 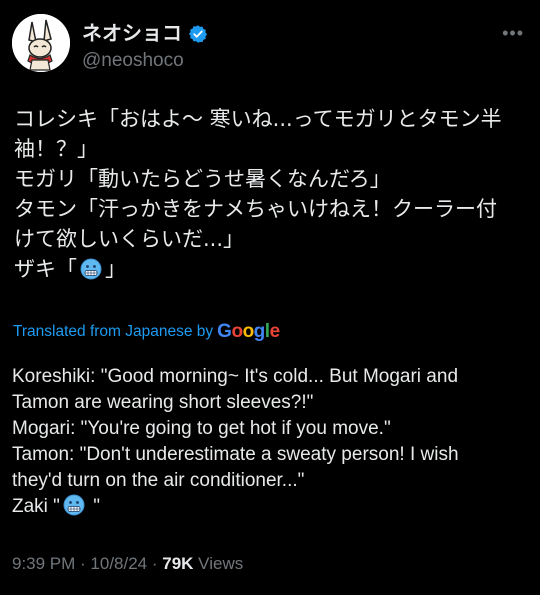 I want to click on zaki-suffix: 」, so click(x=115, y=269).